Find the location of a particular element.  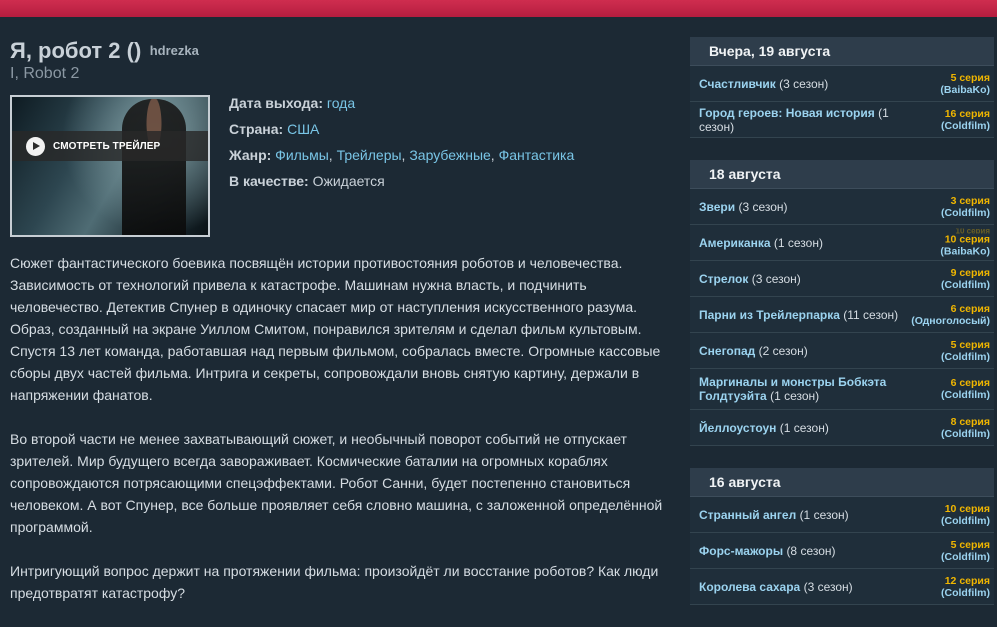

episode-info: 6 серия (Одноголосый) is located at coordinates (950, 315).